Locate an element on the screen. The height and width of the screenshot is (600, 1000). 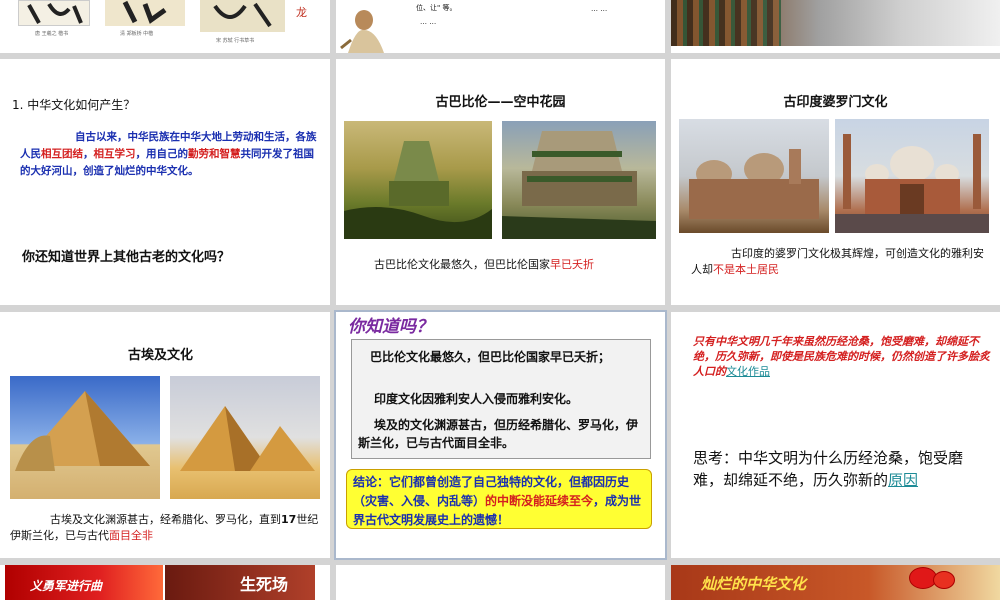
babylon-caption: 古巴比伦文化最悠久，但巴比伦国家早已夭折 is located at coordinates (484, 264).